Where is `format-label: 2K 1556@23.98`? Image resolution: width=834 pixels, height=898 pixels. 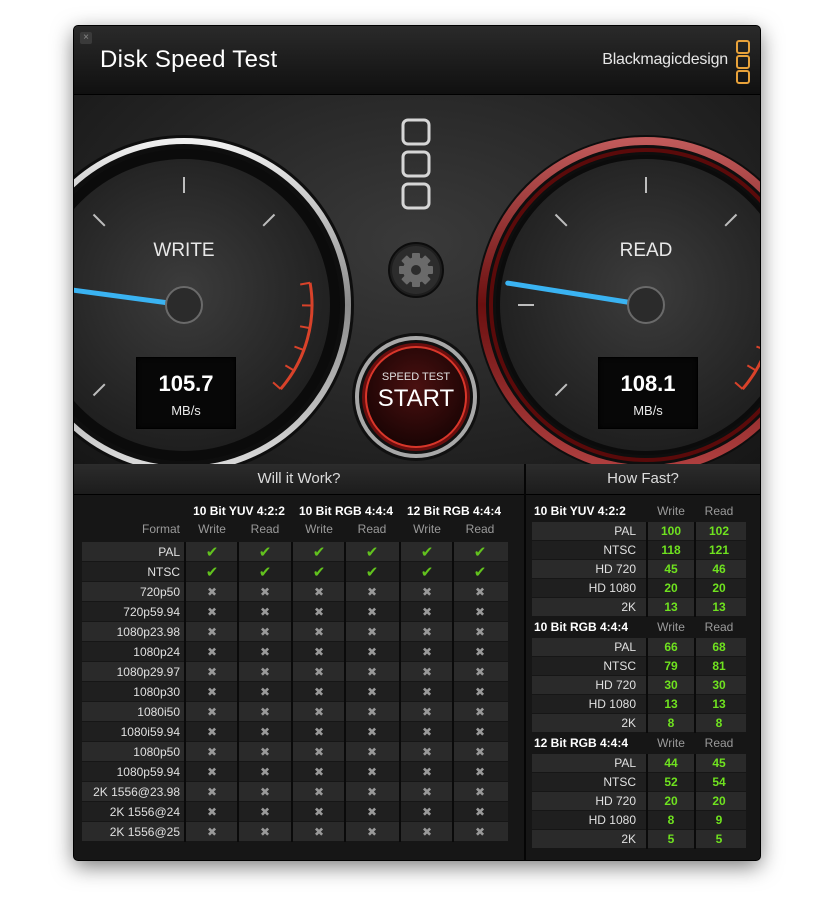 format-label: 2K 1556@23.98 is located at coordinates (136, 792).